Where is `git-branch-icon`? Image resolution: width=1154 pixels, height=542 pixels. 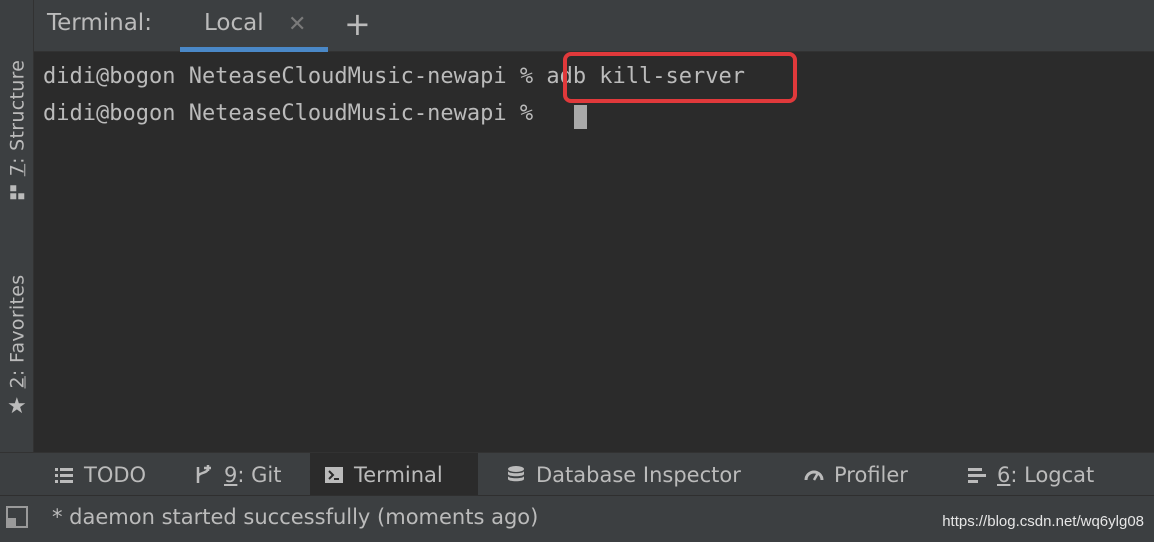 git-branch-icon is located at coordinates (203, 473).